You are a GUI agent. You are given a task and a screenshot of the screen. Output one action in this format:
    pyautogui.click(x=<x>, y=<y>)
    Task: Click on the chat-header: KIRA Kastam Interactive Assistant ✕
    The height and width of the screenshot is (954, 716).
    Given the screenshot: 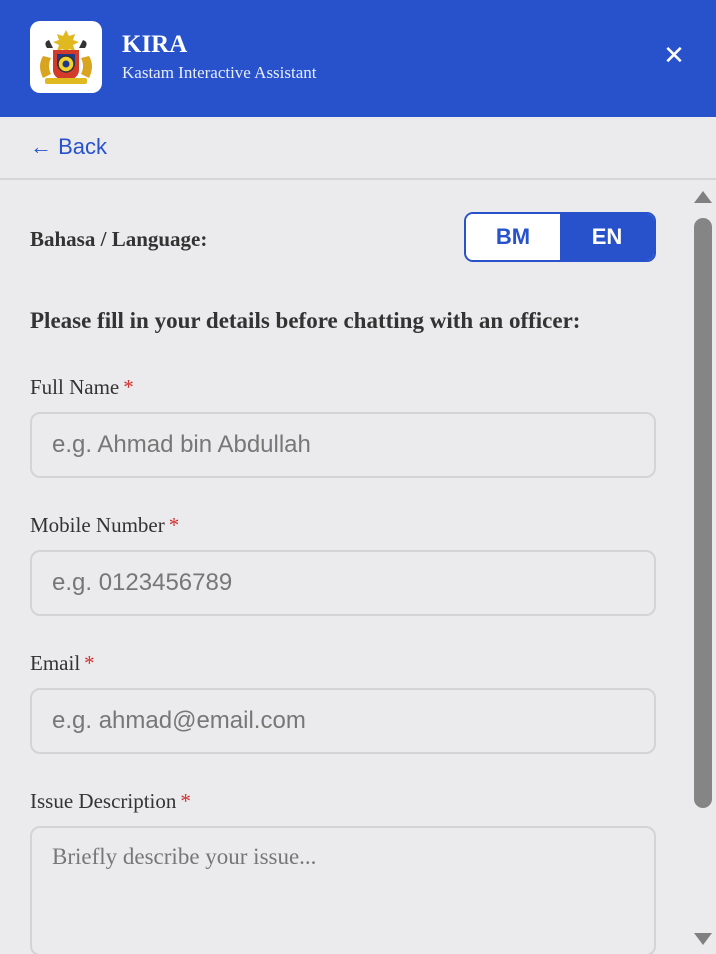 What is the action you would take?
    pyautogui.click(x=358, y=58)
    